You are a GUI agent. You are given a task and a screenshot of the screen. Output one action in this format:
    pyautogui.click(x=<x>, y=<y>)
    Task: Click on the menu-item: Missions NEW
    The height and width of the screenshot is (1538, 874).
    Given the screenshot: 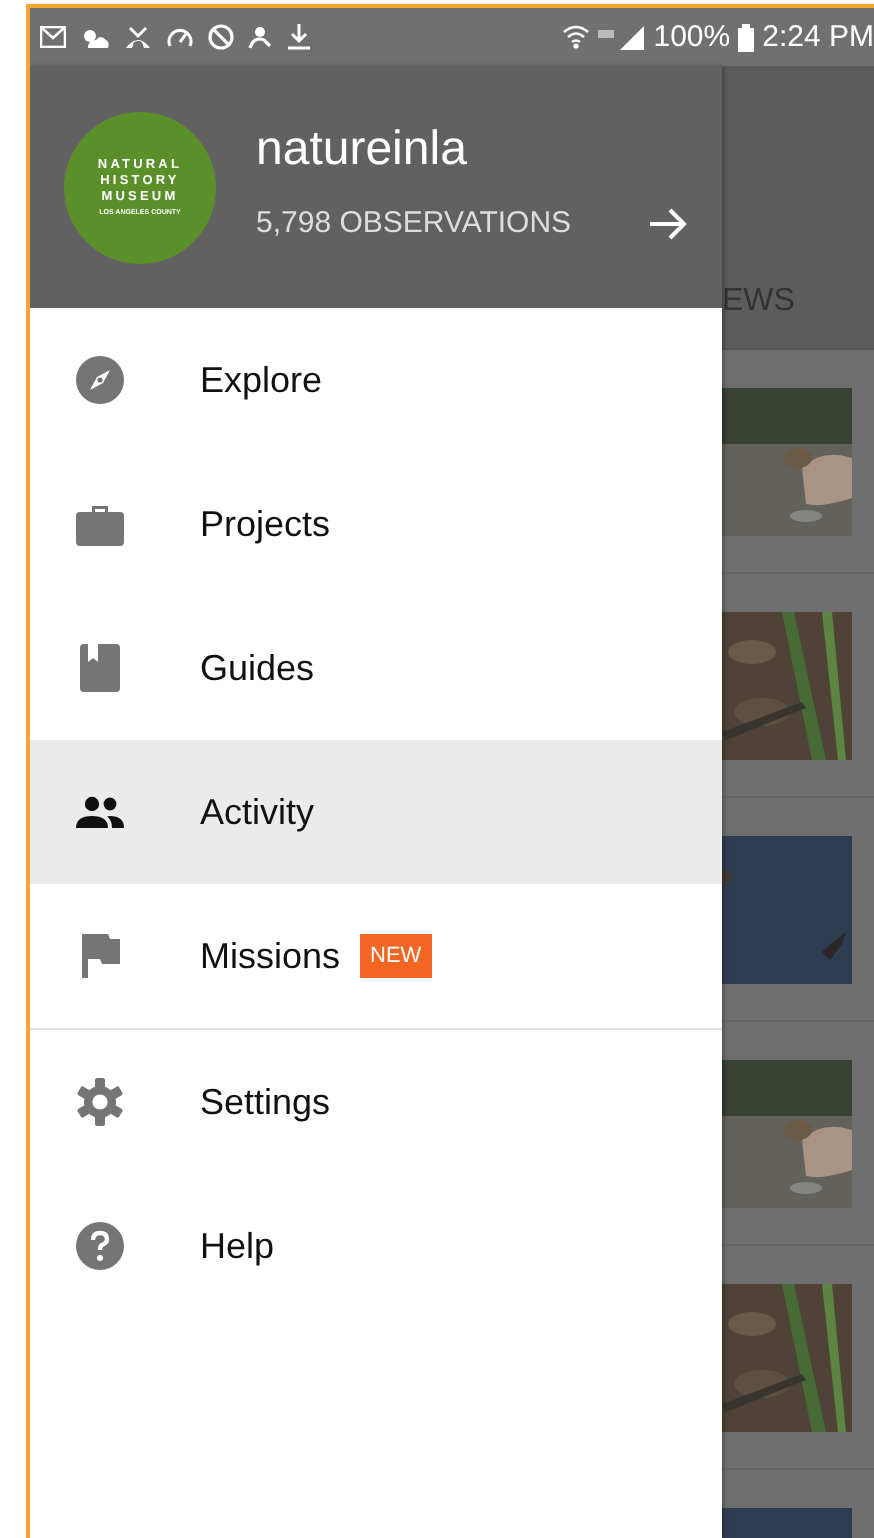 What is the action you would take?
    pyautogui.click(x=376, y=956)
    